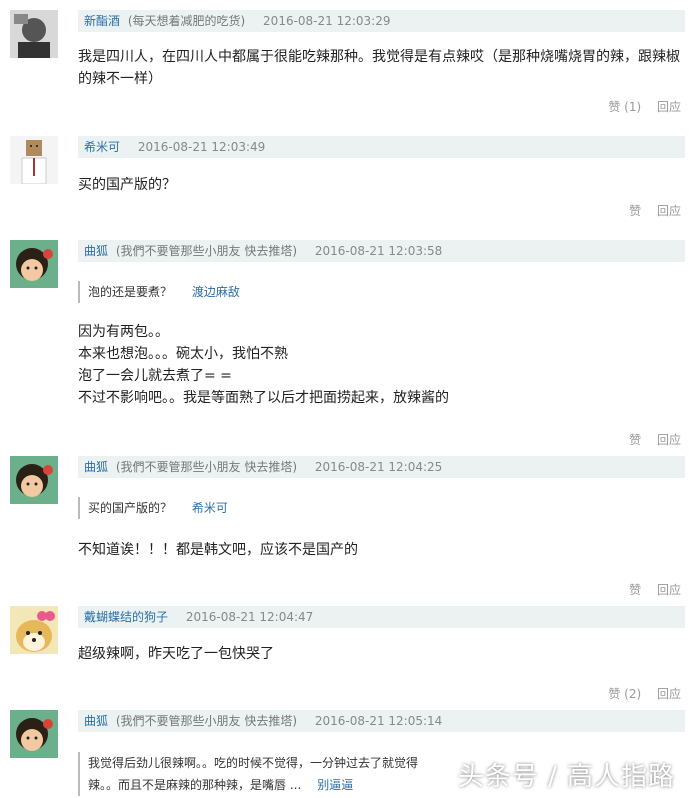 This screenshot has width=689, height=798. I want to click on quote-username-link: 希米可, so click(210, 508).